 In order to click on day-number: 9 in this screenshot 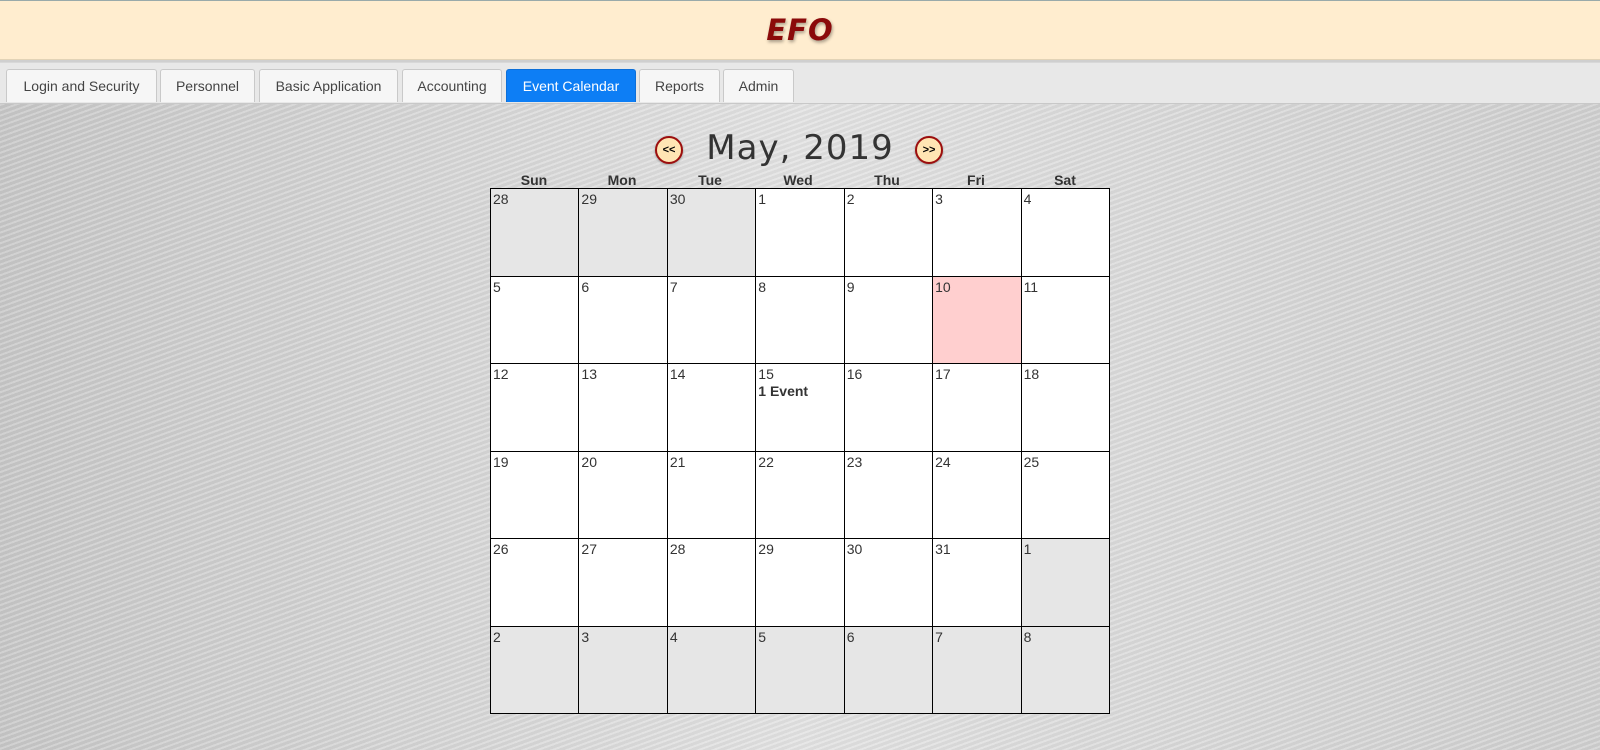, I will do `click(850, 286)`.